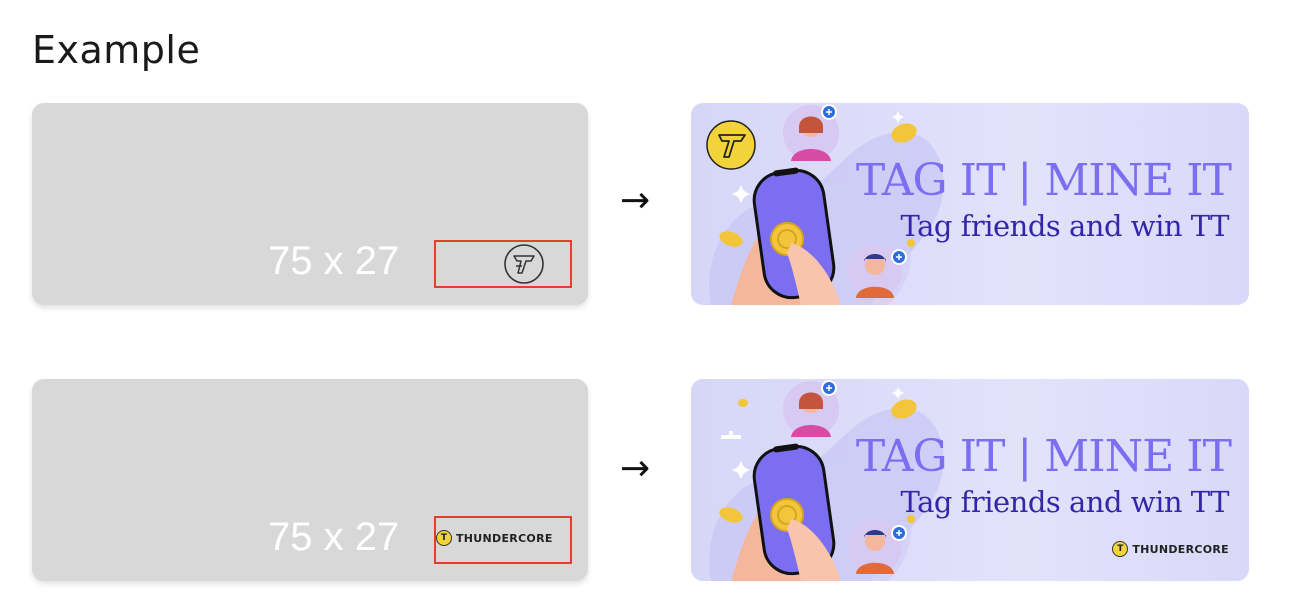  What do you see at coordinates (116, 50) in the screenshot?
I see `section-heading: Example` at bounding box center [116, 50].